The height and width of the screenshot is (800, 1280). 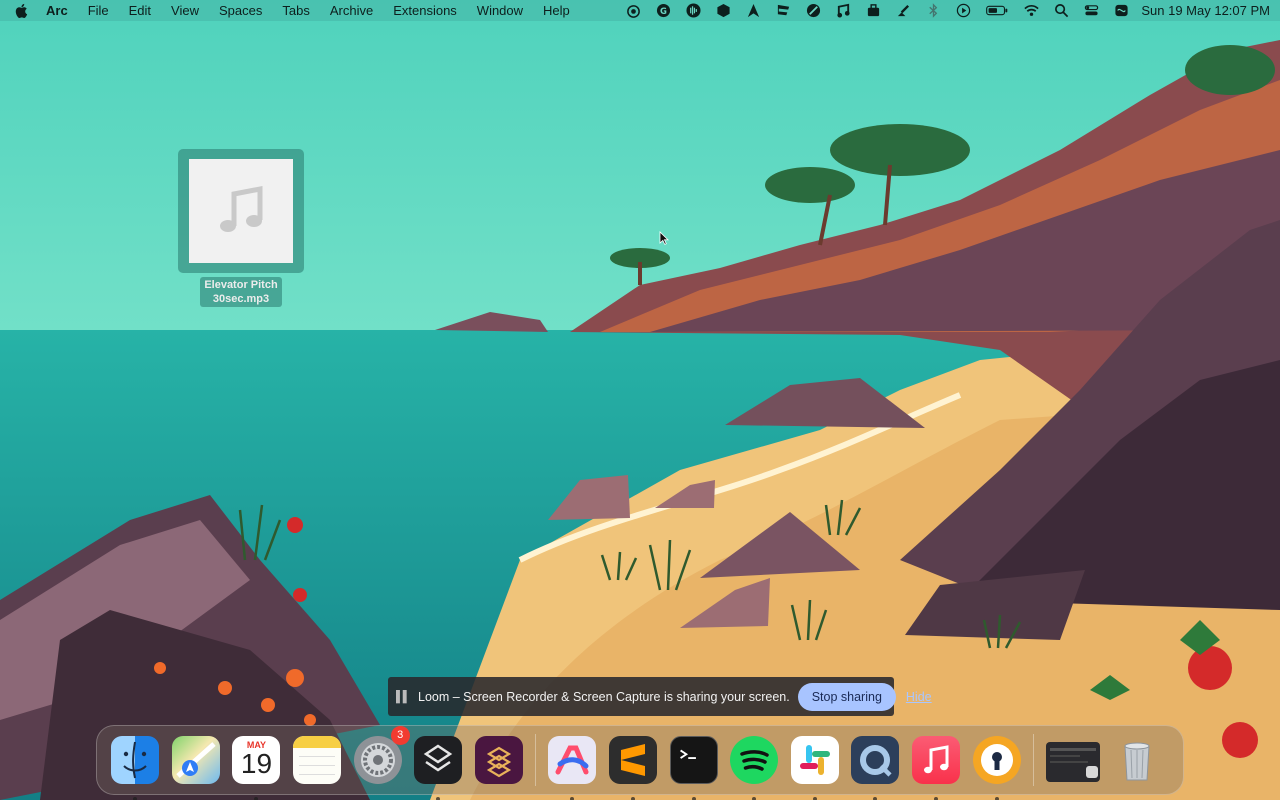 I want to click on siri-icon, so click(x=1121, y=11).